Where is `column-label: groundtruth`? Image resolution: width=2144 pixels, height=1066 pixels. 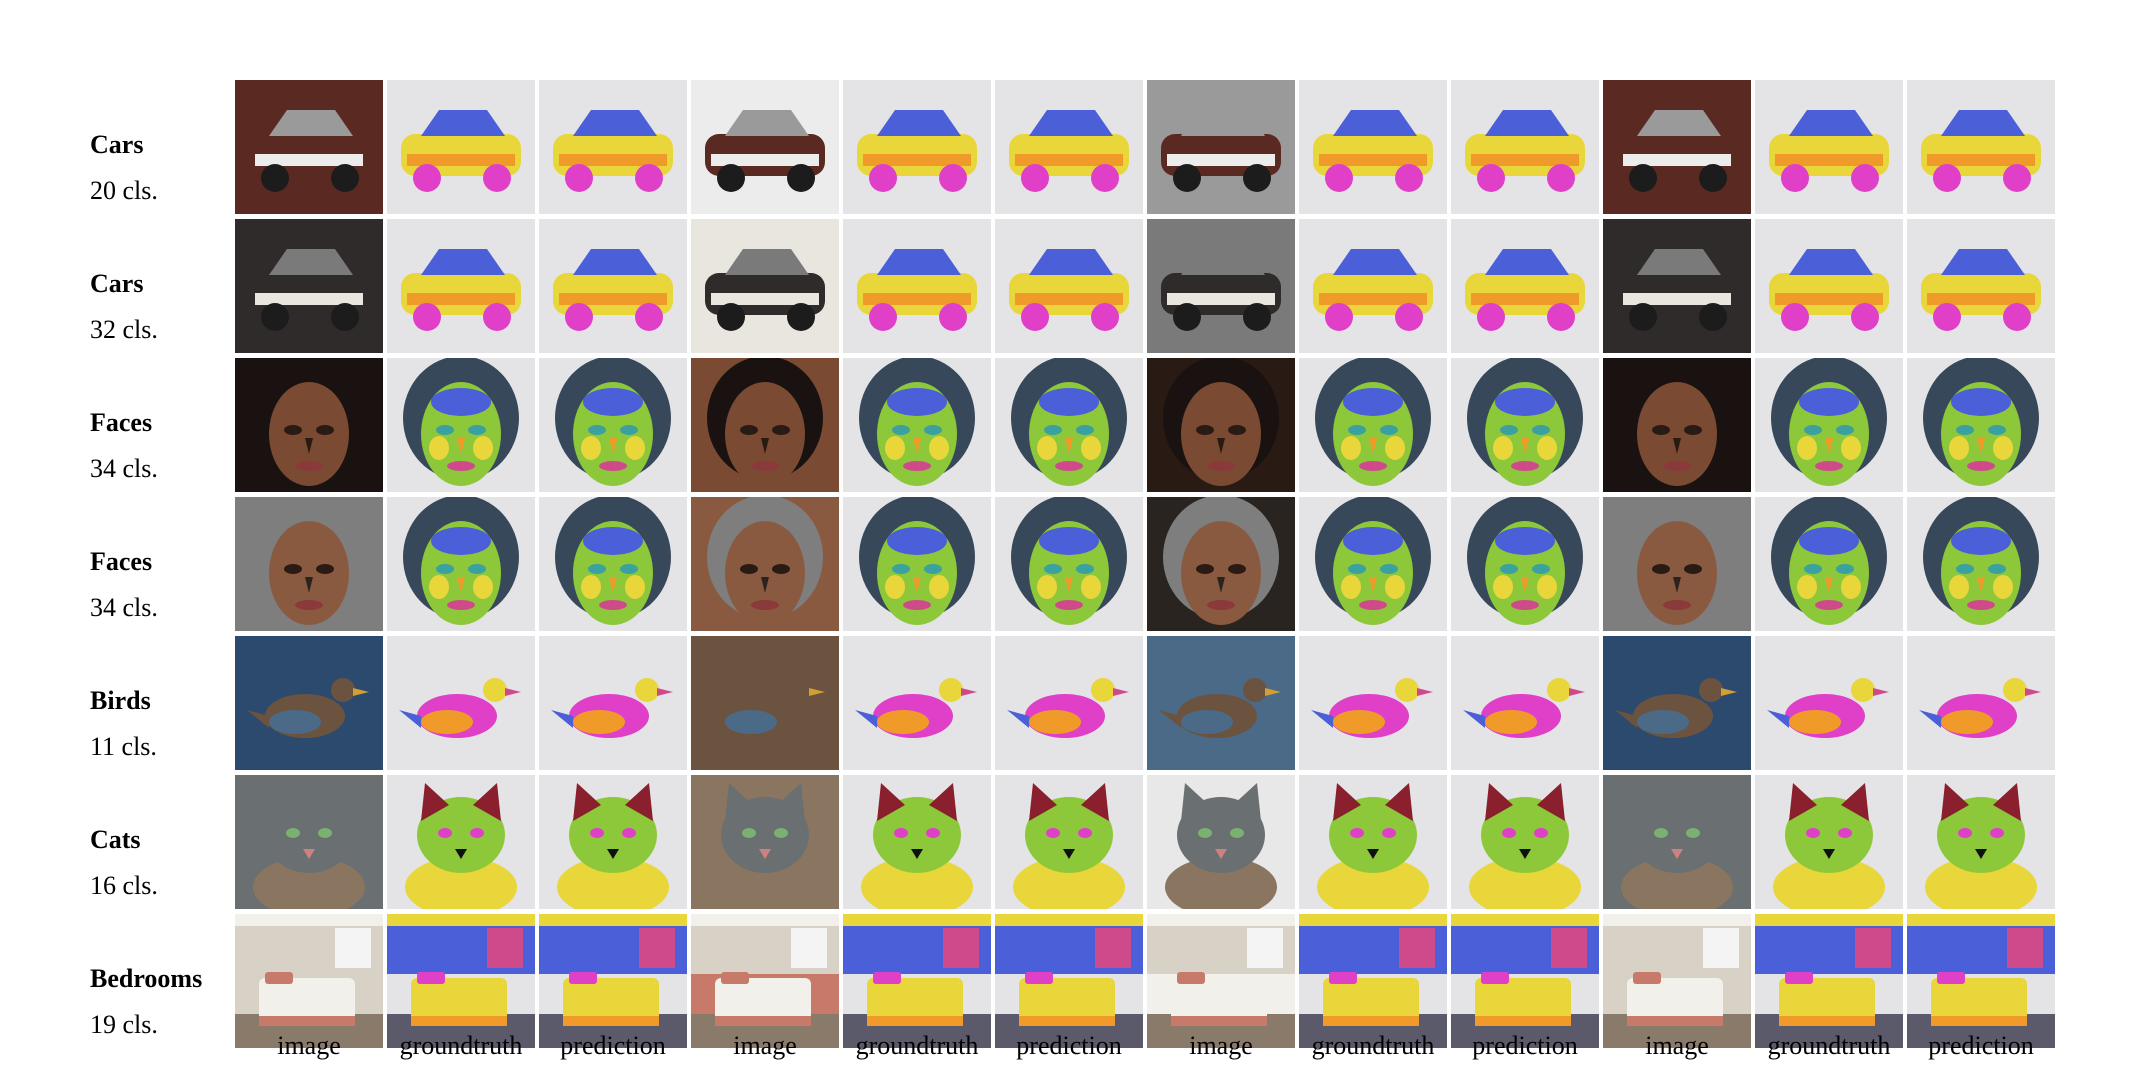
column-label: groundtruth is located at coordinates (917, 1045).